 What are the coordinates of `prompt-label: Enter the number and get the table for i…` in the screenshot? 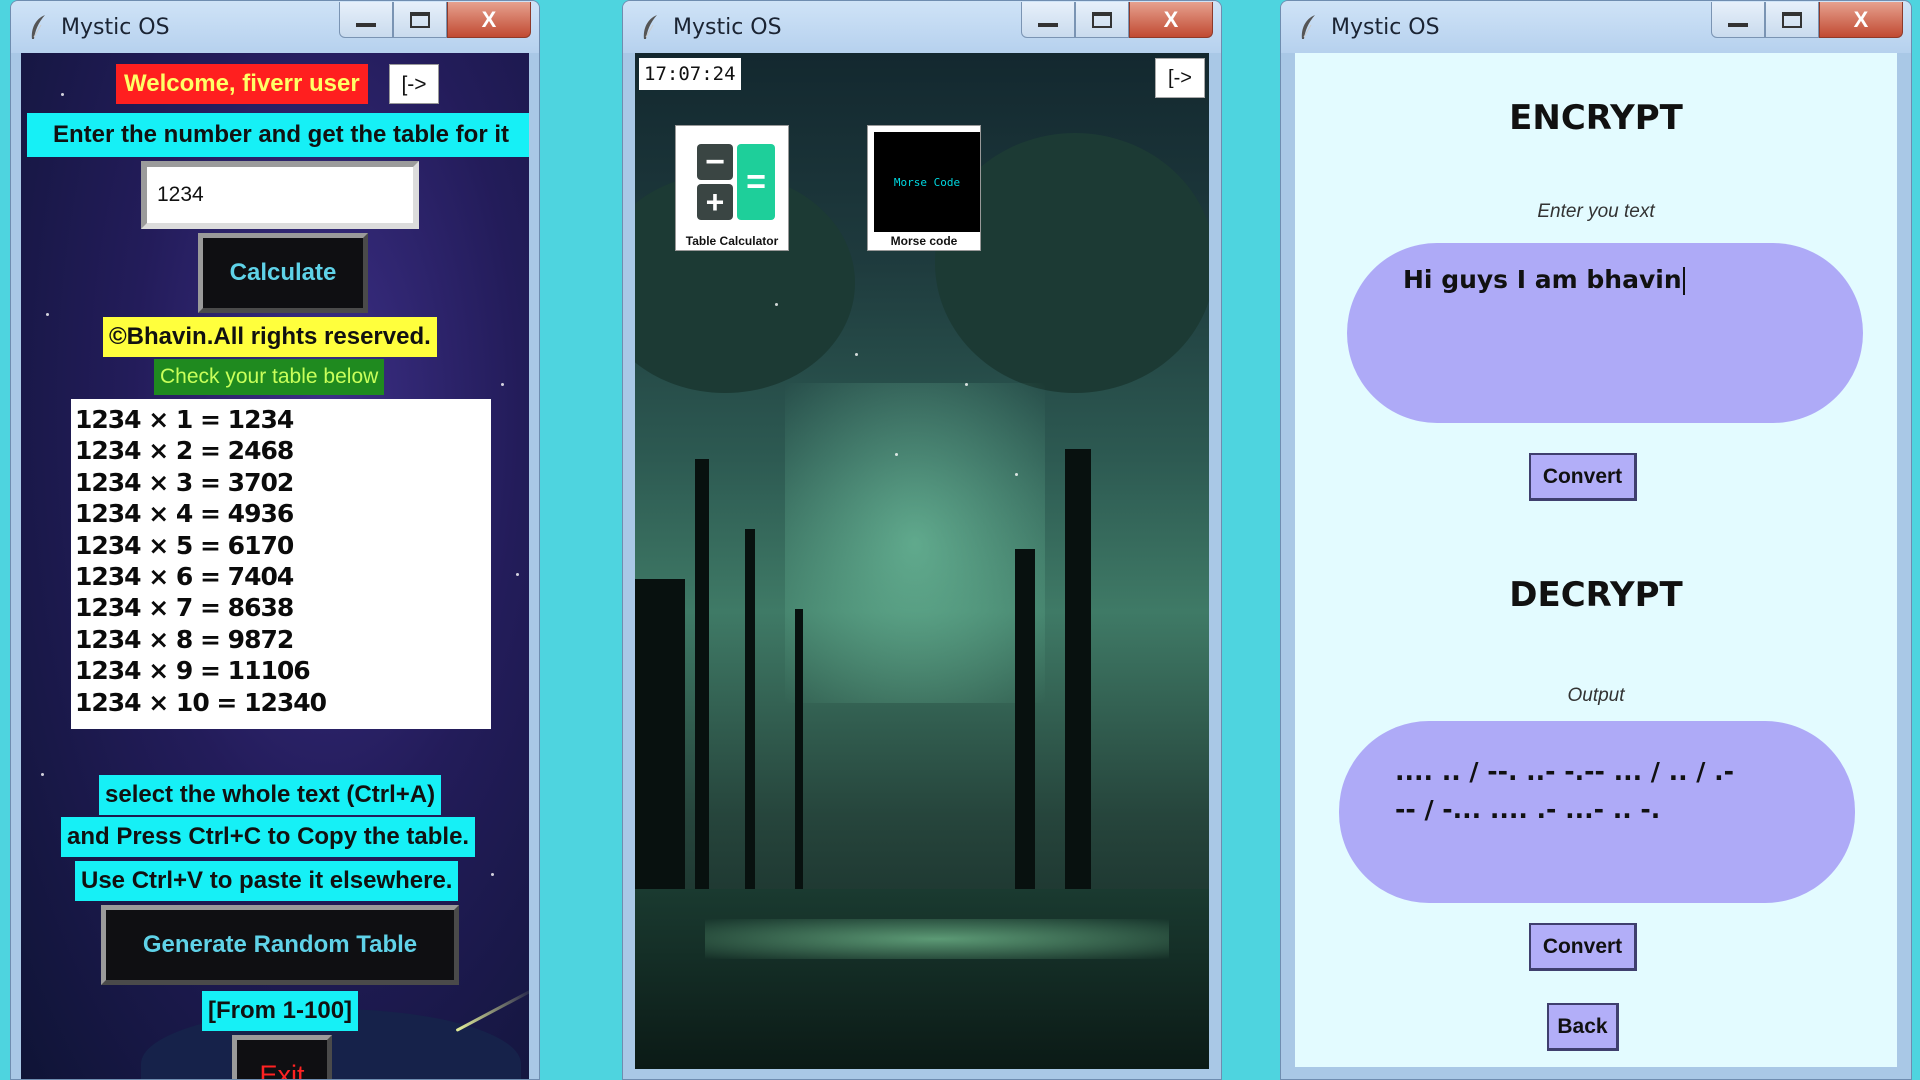 It's located at (278, 135).